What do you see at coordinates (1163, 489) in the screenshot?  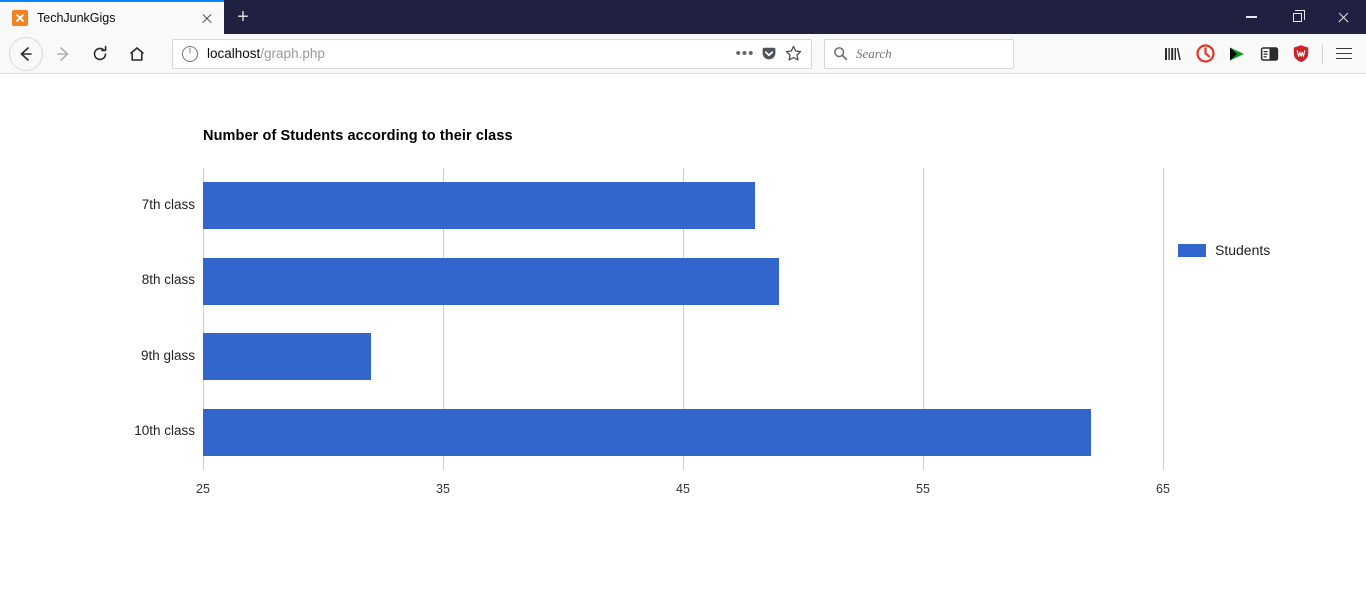 I see `x-axis-tick-label: 65` at bounding box center [1163, 489].